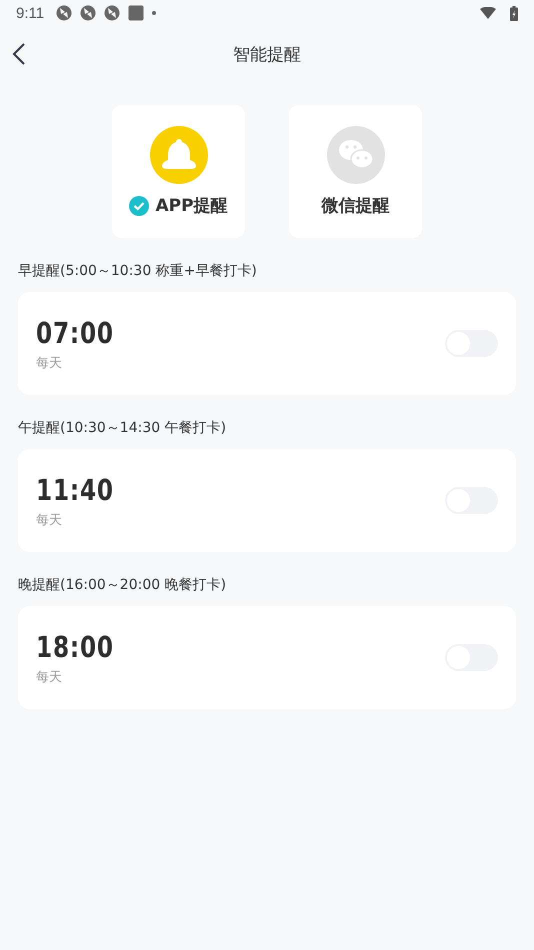  What do you see at coordinates (356, 206) in the screenshot?
I see `channel-label: 微信提醒` at bounding box center [356, 206].